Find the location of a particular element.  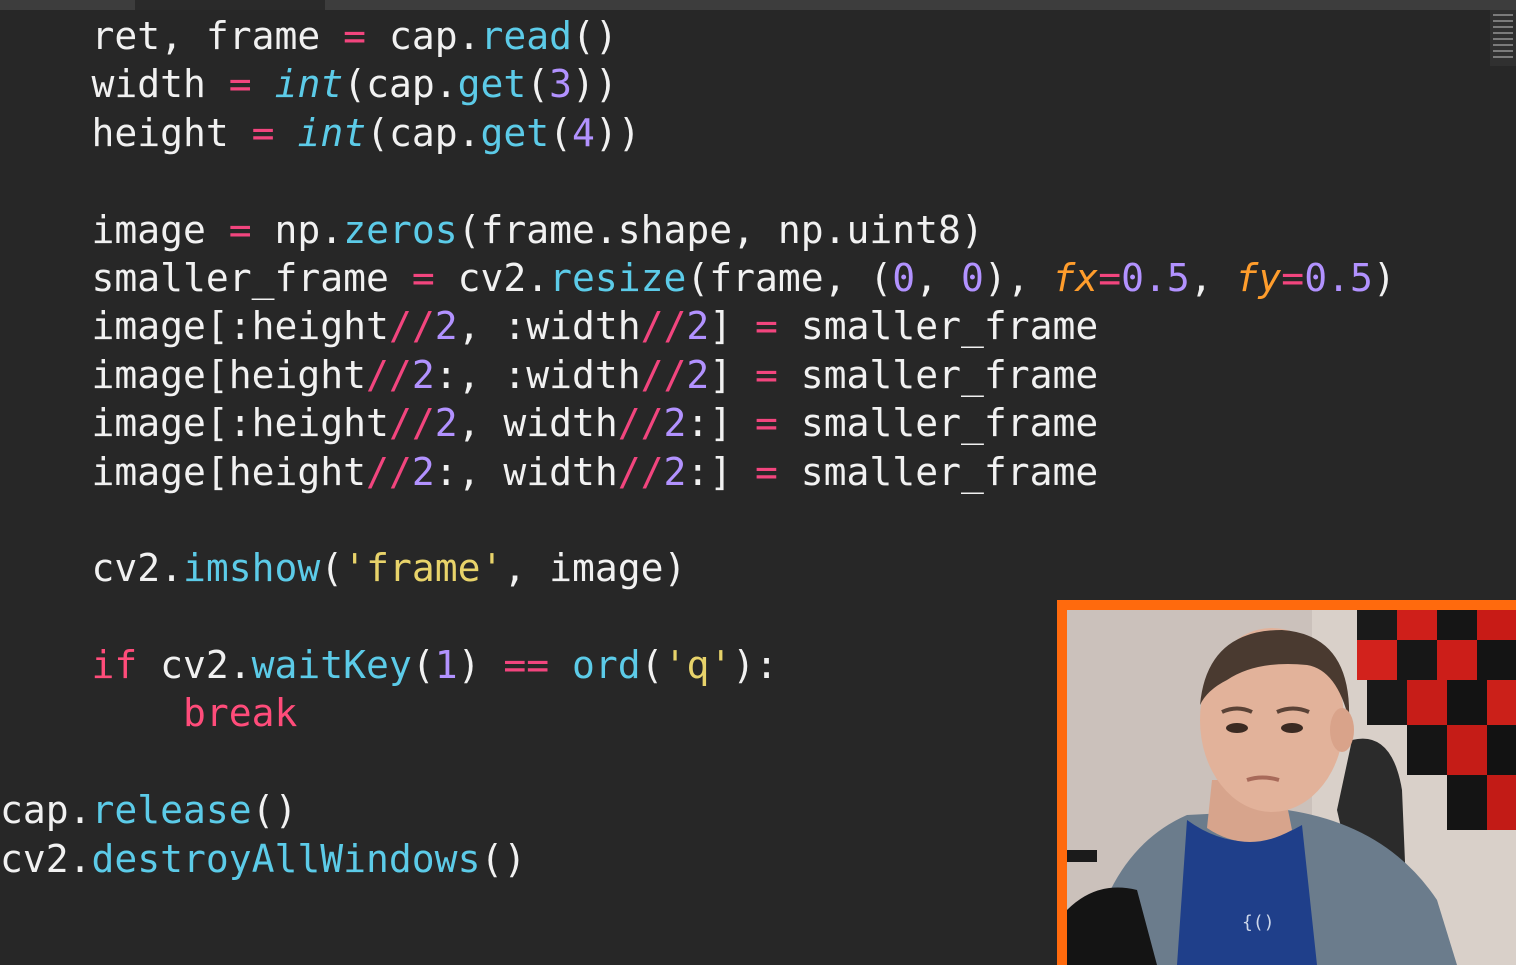

editor-minimap is located at coordinates (1503, 38).